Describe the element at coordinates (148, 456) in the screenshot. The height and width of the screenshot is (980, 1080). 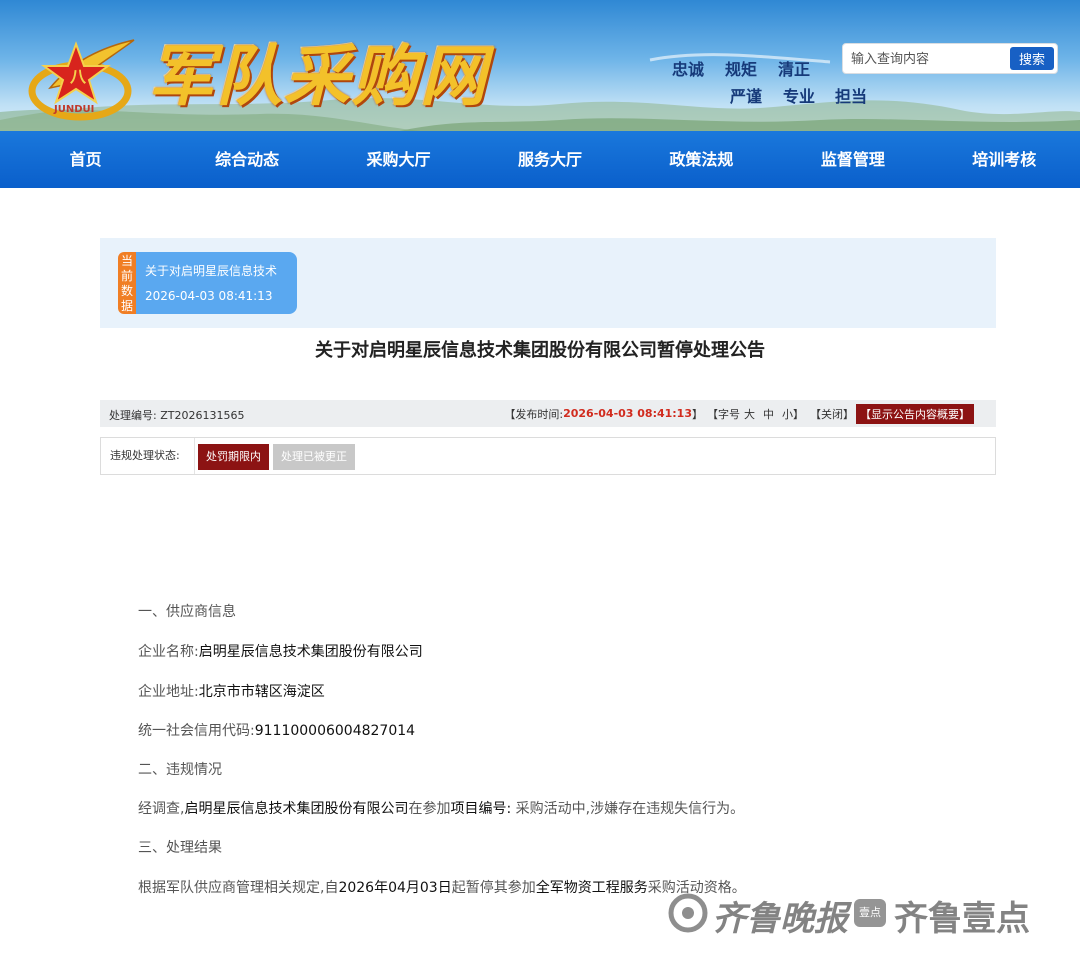
I see `status-label: 违规处理状态:` at that location.